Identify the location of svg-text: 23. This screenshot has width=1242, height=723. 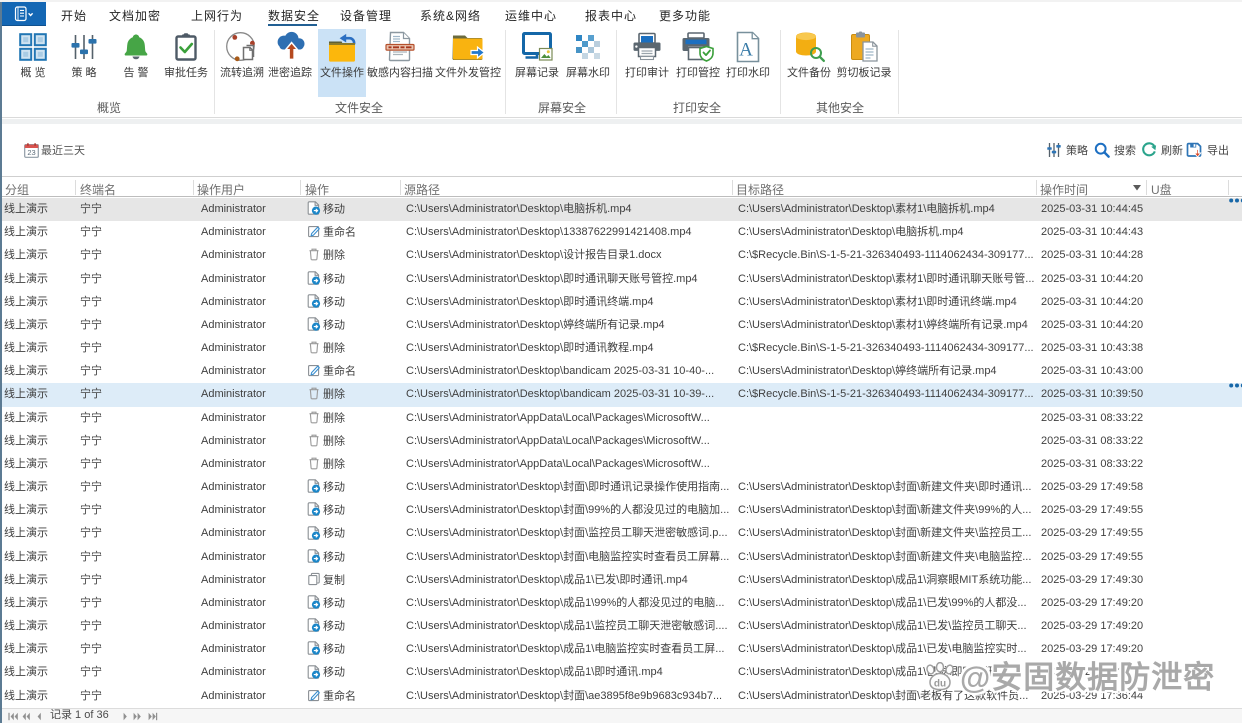
(31, 152).